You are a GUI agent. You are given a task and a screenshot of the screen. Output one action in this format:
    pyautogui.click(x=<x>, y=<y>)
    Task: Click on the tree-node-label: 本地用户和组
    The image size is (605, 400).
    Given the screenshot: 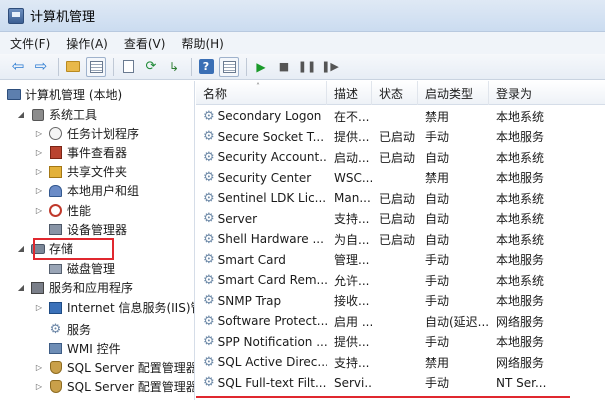 What is the action you would take?
    pyautogui.click(x=103, y=191)
    